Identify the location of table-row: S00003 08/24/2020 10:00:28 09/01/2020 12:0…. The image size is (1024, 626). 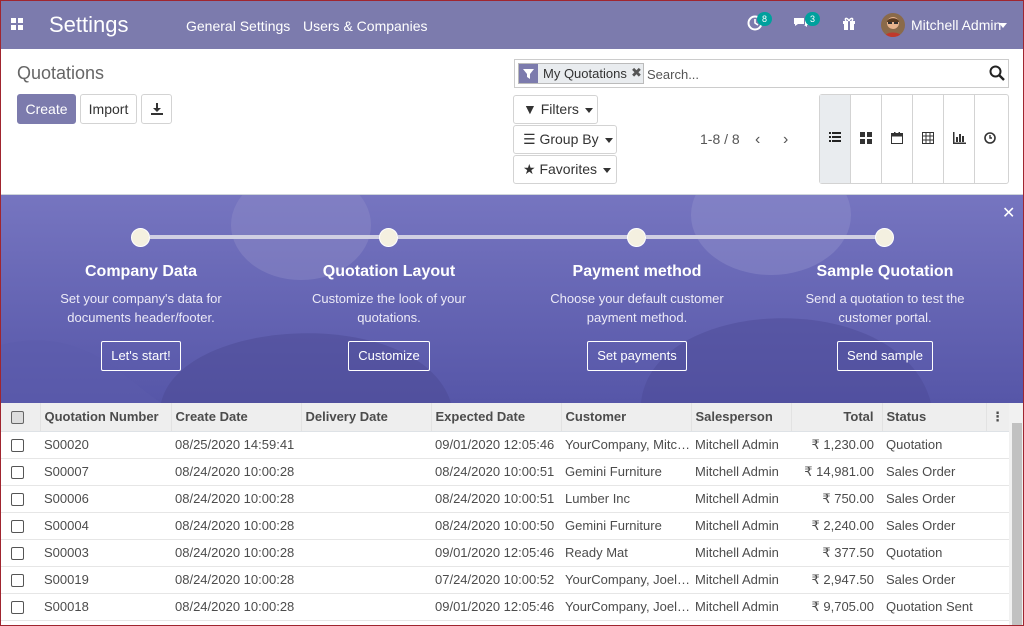
(505, 553).